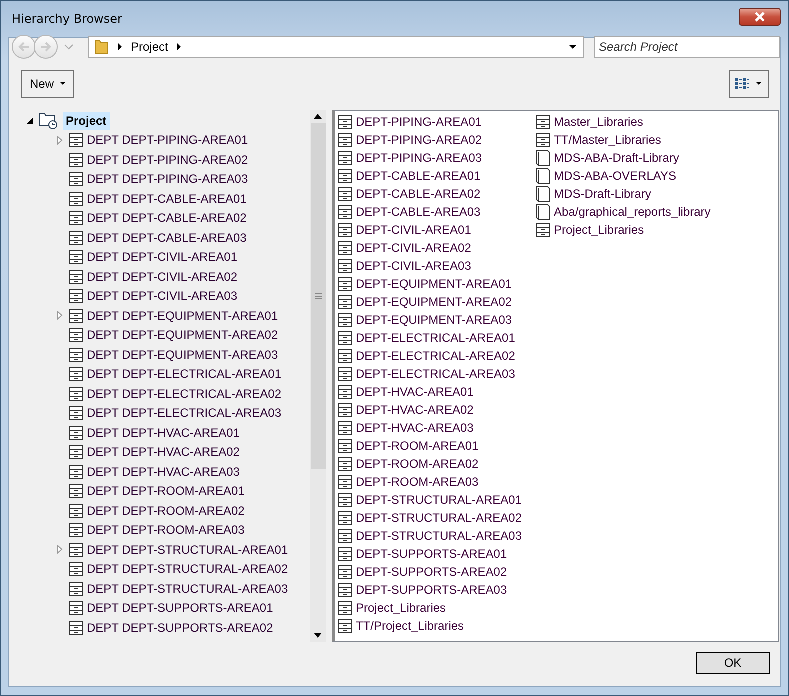 The image size is (789, 696). Describe the element at coordinates (419, 122) in the screenshot. I see `list-item: DEPT-PIPING-AREA01` at that location.